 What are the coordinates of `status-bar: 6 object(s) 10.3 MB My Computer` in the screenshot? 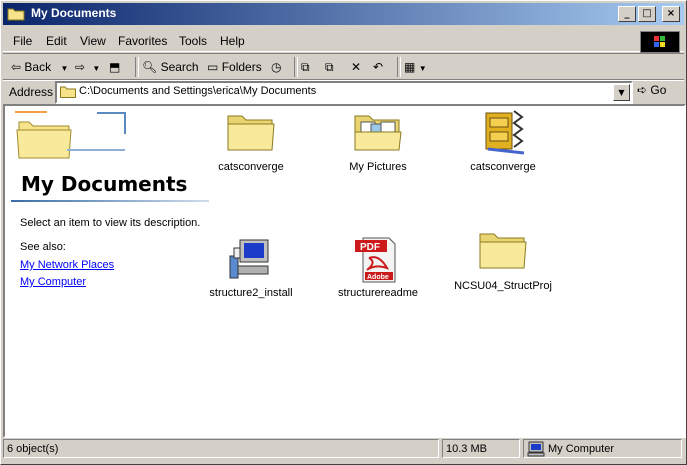 It's located at (343, 449).